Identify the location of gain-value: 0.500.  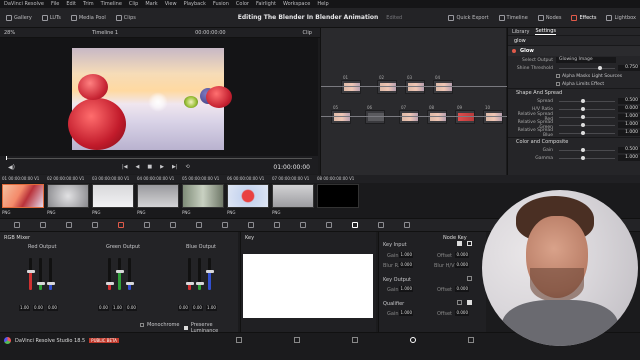
(629, 150).